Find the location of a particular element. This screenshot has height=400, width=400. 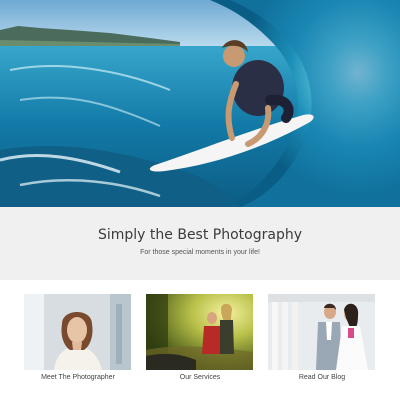

photographer-portrait is located at coordinates (77, 332).